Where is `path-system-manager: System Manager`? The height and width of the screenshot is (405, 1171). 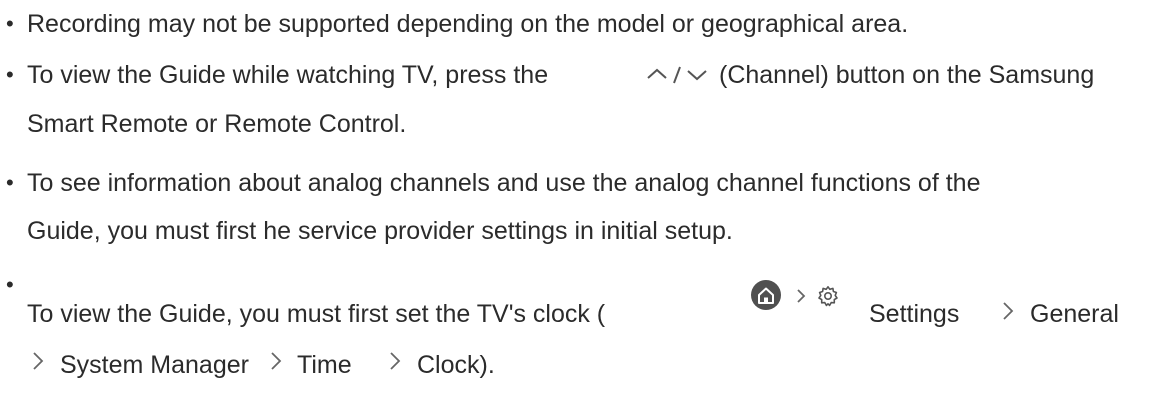 path-system-manager: System Manager is located at coordinates (154, 365).